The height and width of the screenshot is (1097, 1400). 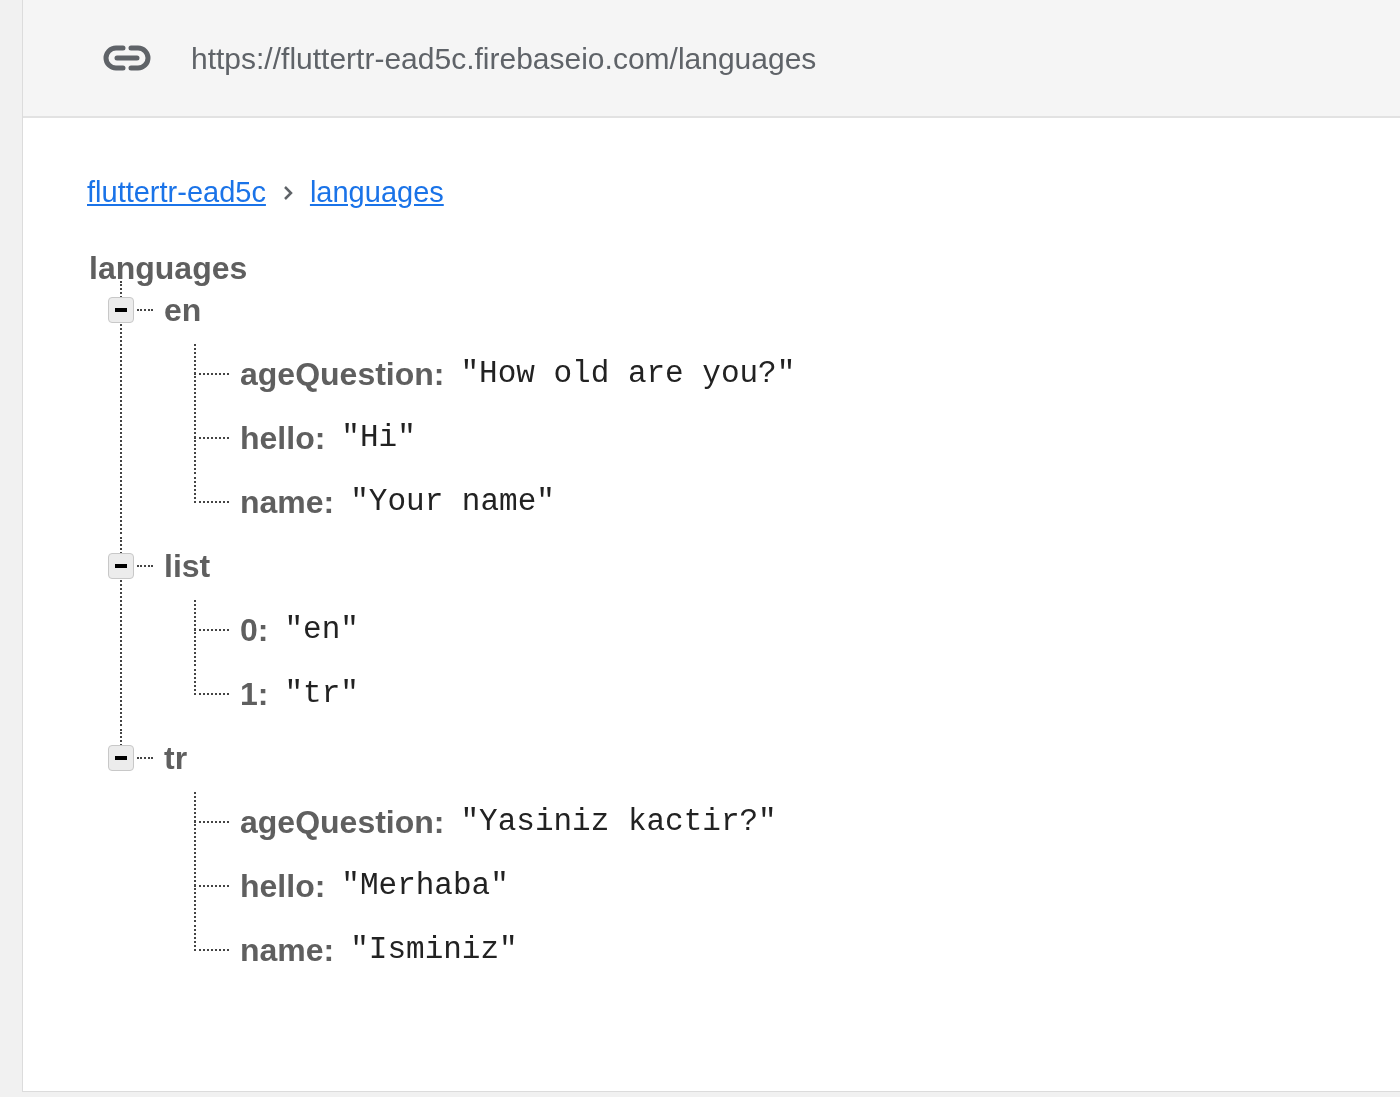 I want to click on field-value: "en", so click(x=321, y=629).